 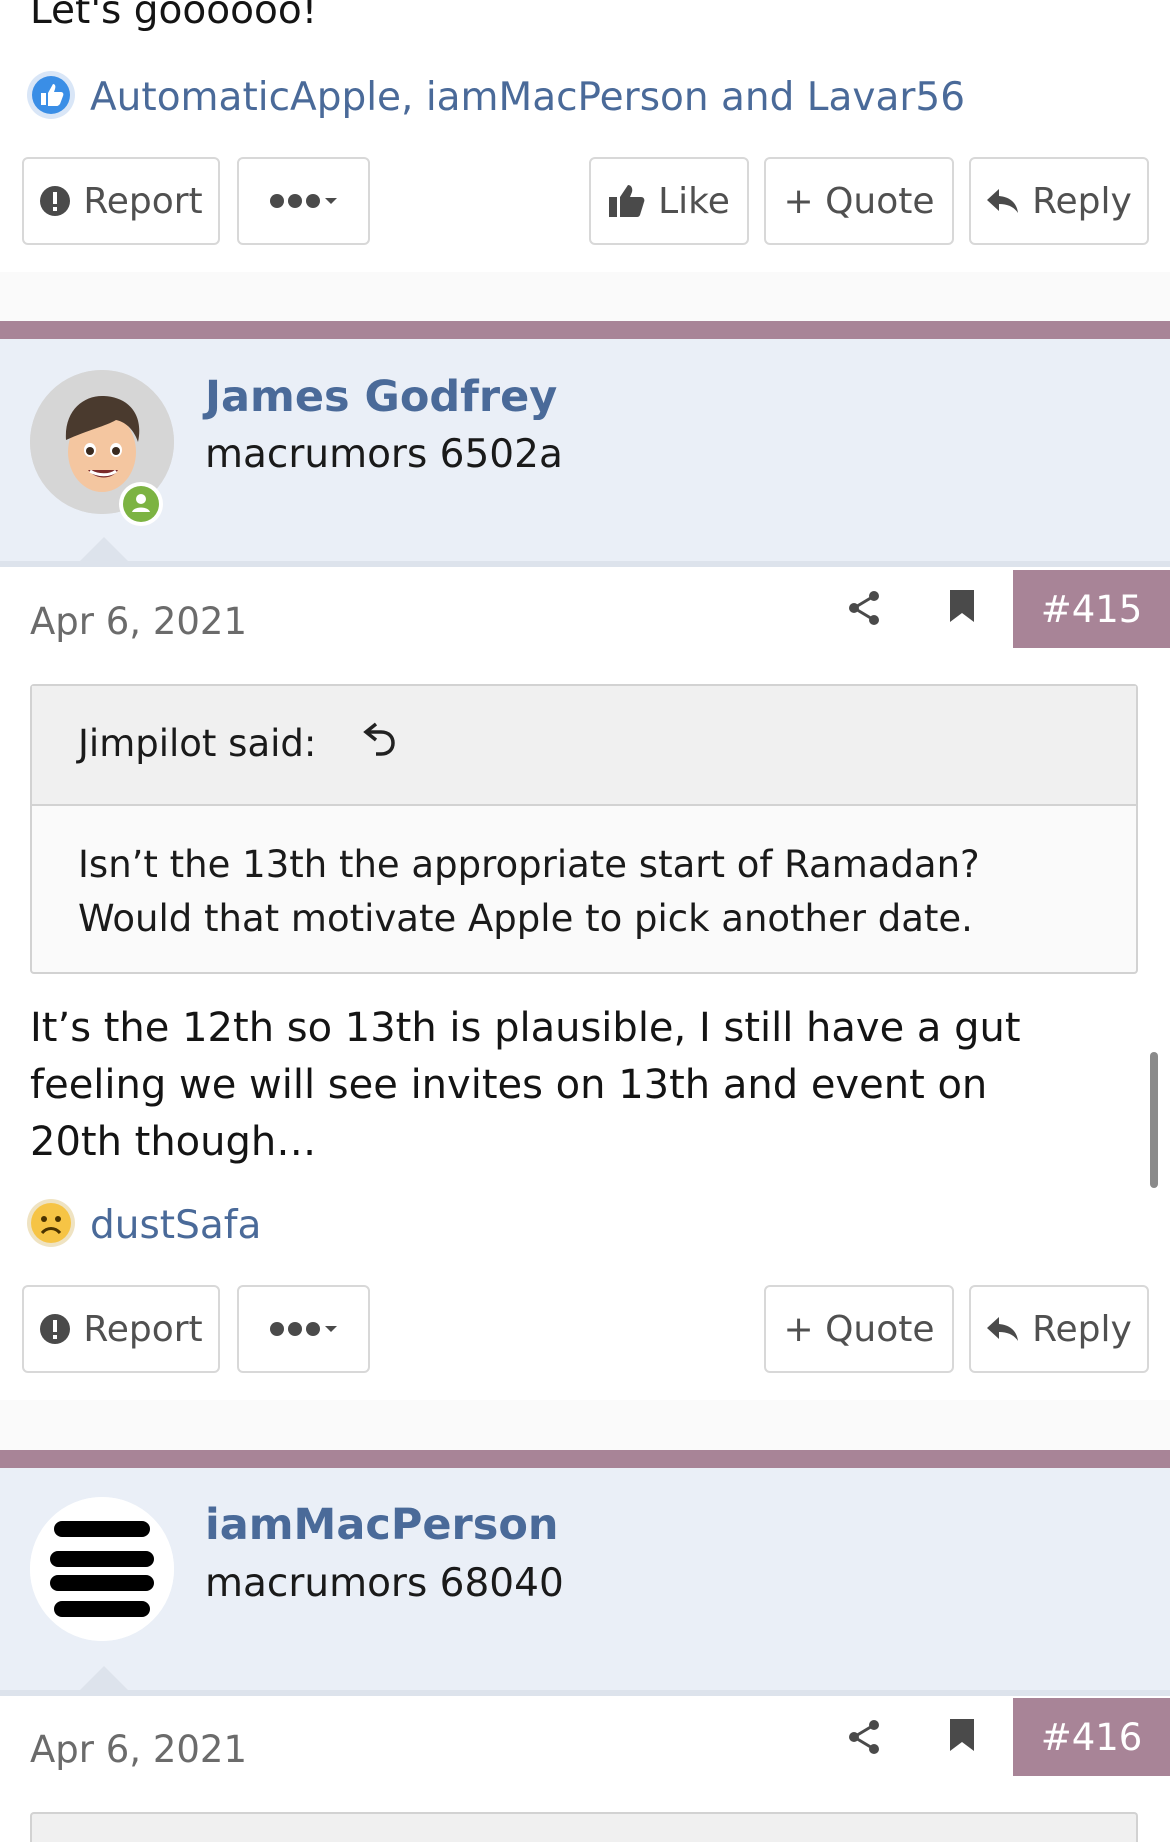 I want to click on post-number-link: #416, so click(x=1091, y=1737).